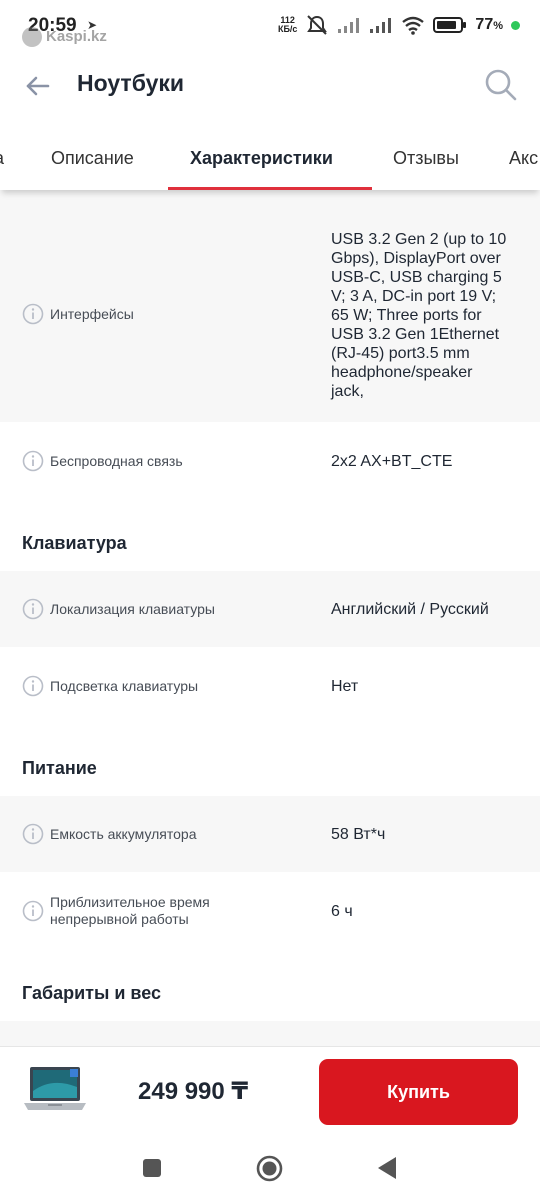 This screenshot has height=1200, width=540. What do you see at coordinates (416, 277) in the screenshot?
I see `spec-value-line: USB-C, USB charging 5` at bounding box center [416, 277].